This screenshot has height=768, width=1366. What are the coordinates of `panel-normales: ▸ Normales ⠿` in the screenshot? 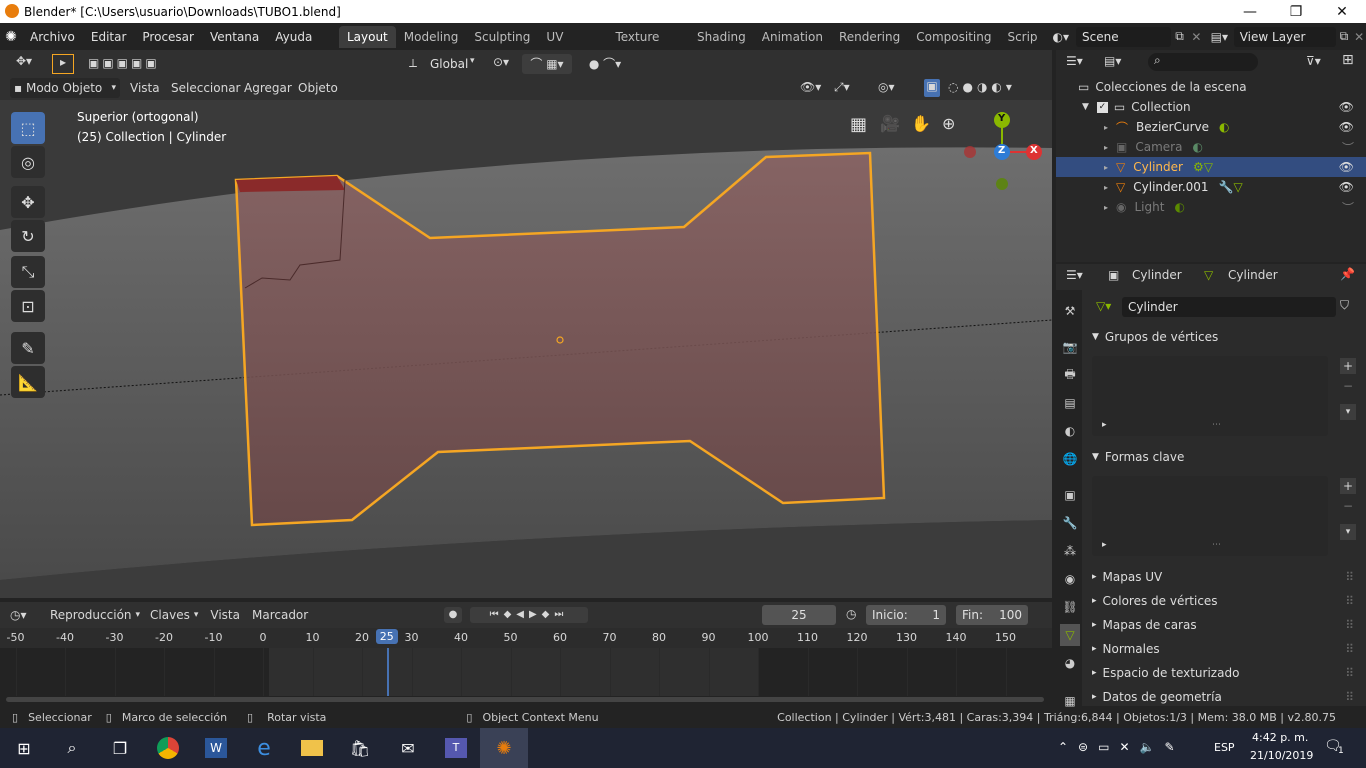 It's located at (1228, 649).